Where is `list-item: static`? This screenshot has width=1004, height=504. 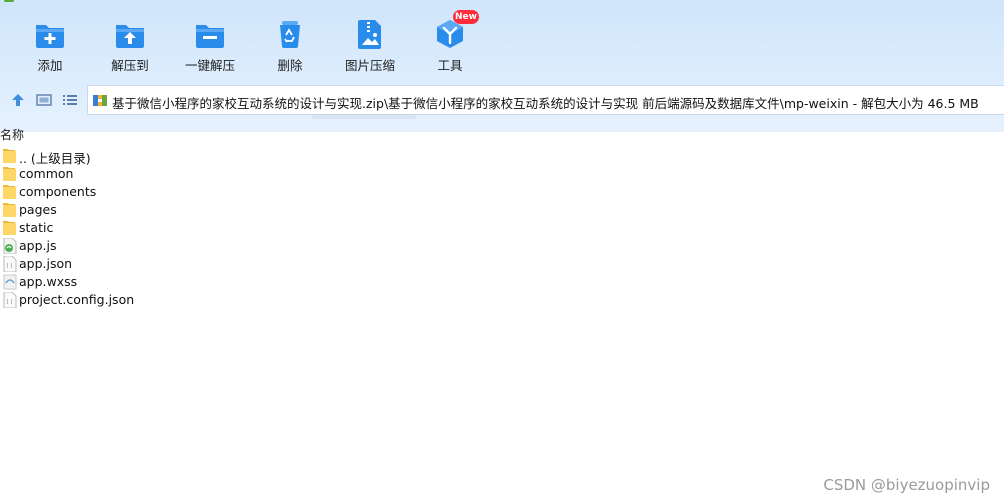
list-item: static is located at coordinates (300, 228).